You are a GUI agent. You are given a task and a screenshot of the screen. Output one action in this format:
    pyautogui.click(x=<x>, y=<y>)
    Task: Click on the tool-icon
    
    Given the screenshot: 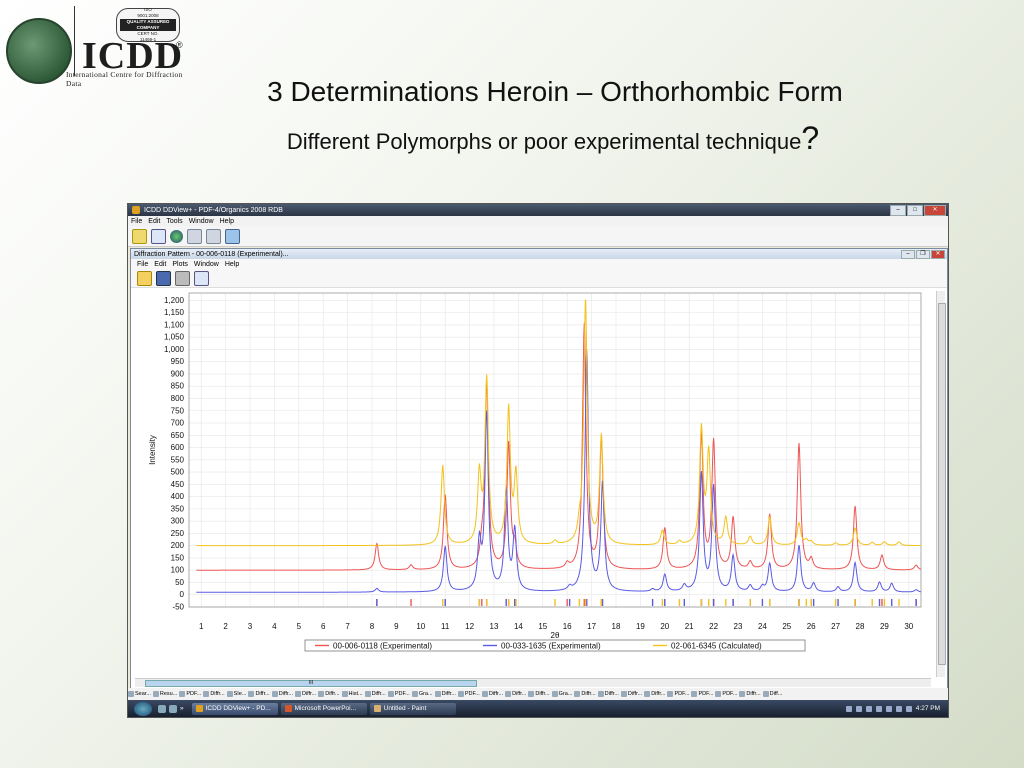 What is the action you would take?
    pyautogui.click(x=194, y=236)
    